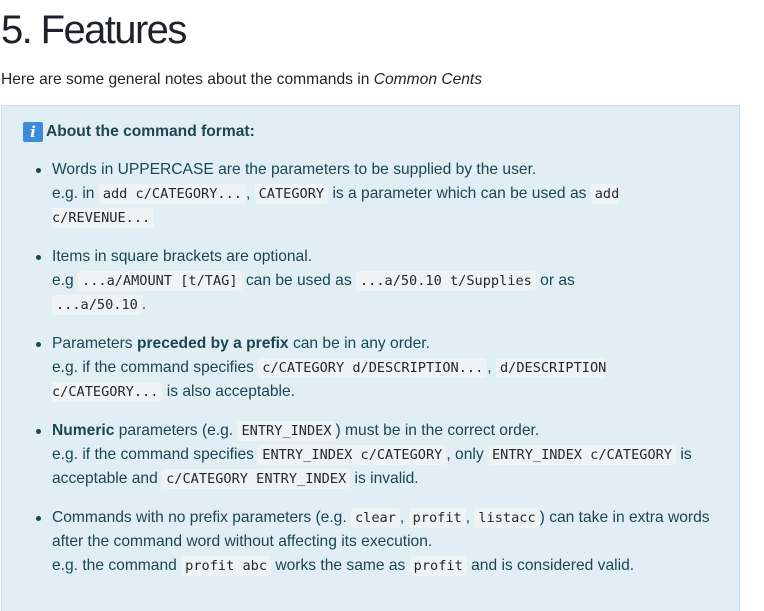 Image resolution: width=764 pixels, height=611 pixels. I want to click on code-snippet: listacc, so click(507, 518).